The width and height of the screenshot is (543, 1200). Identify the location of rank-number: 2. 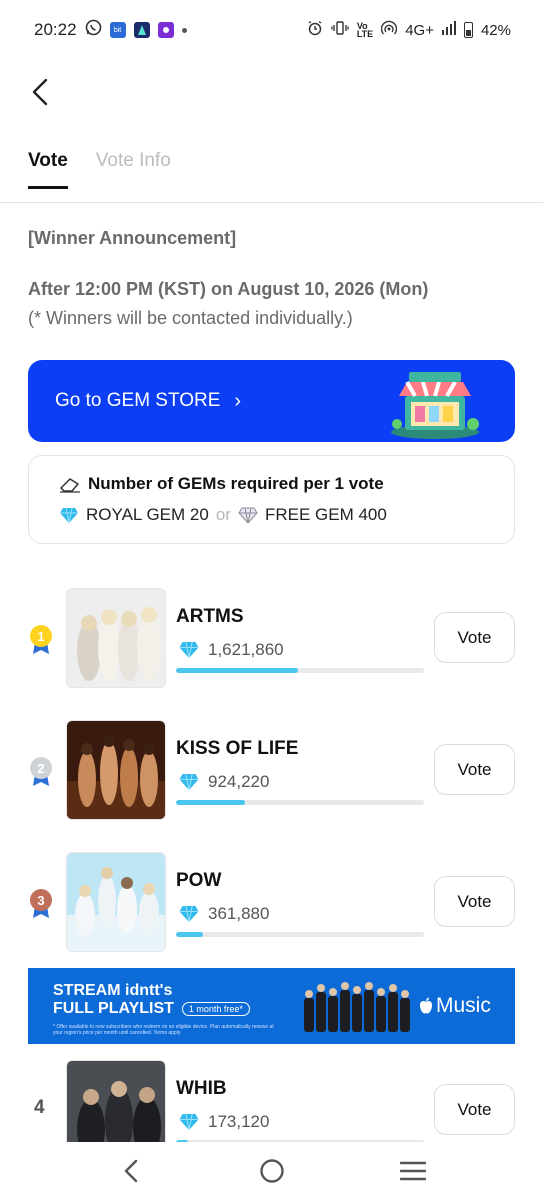
(40, 768).